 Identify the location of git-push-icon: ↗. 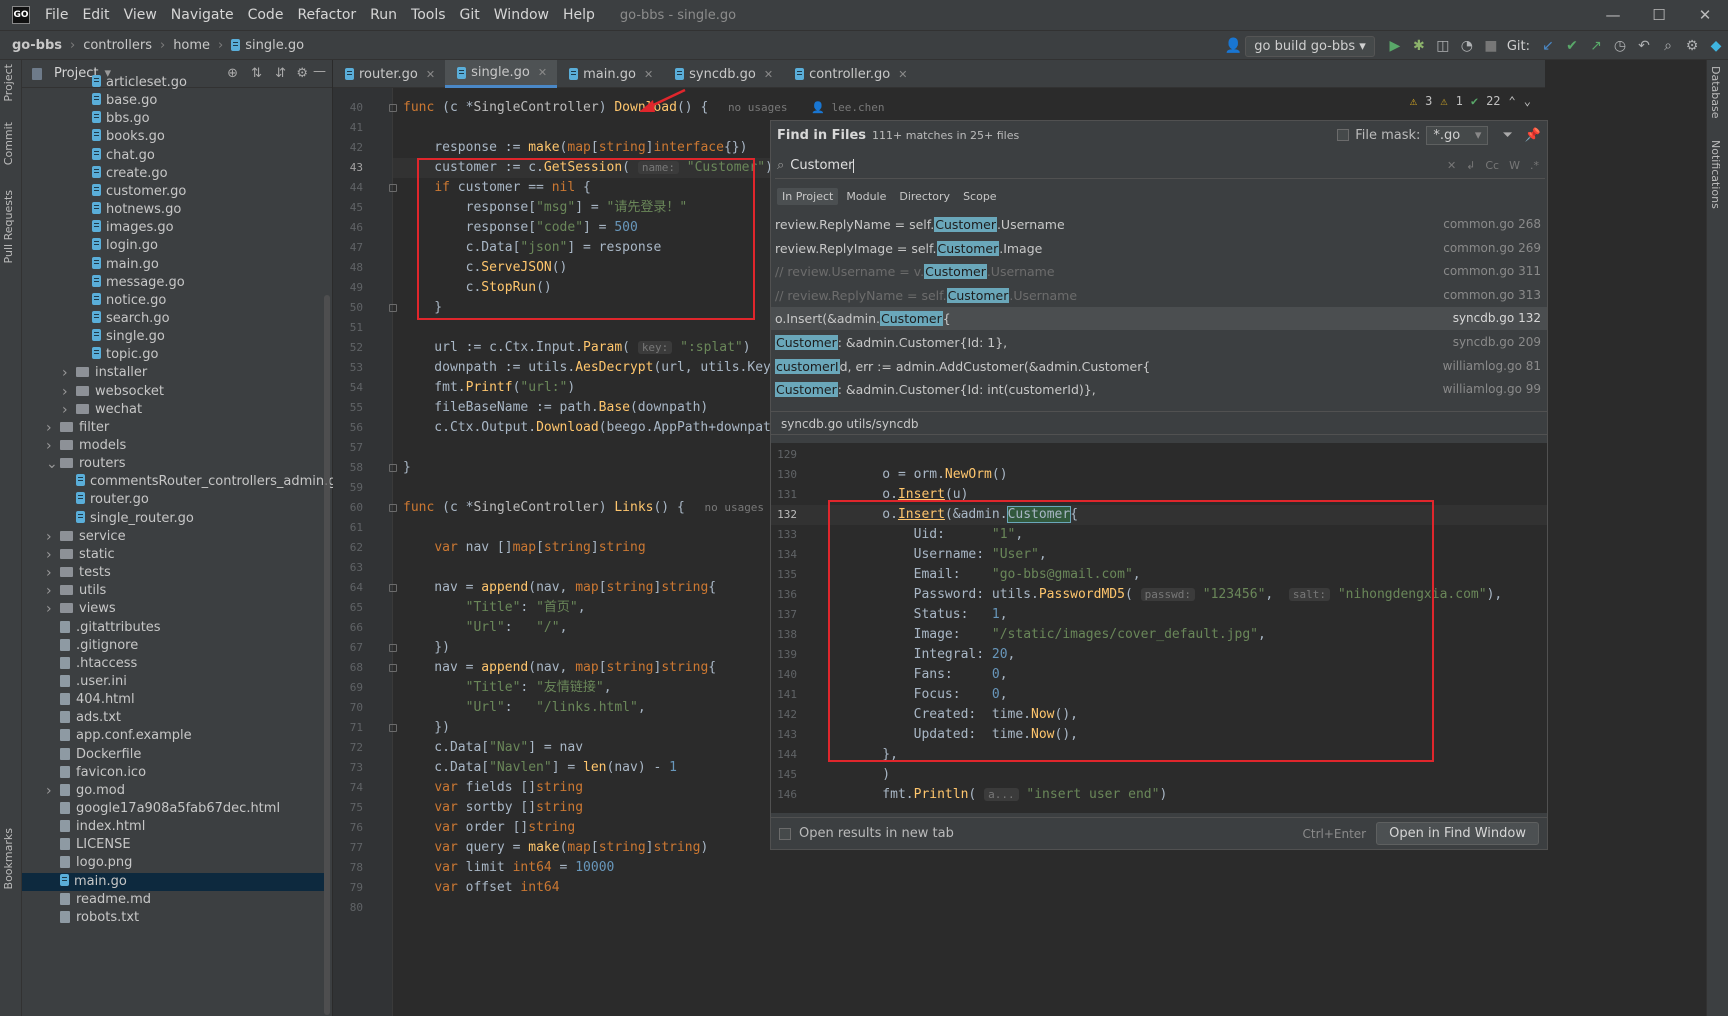
(1596, 46).